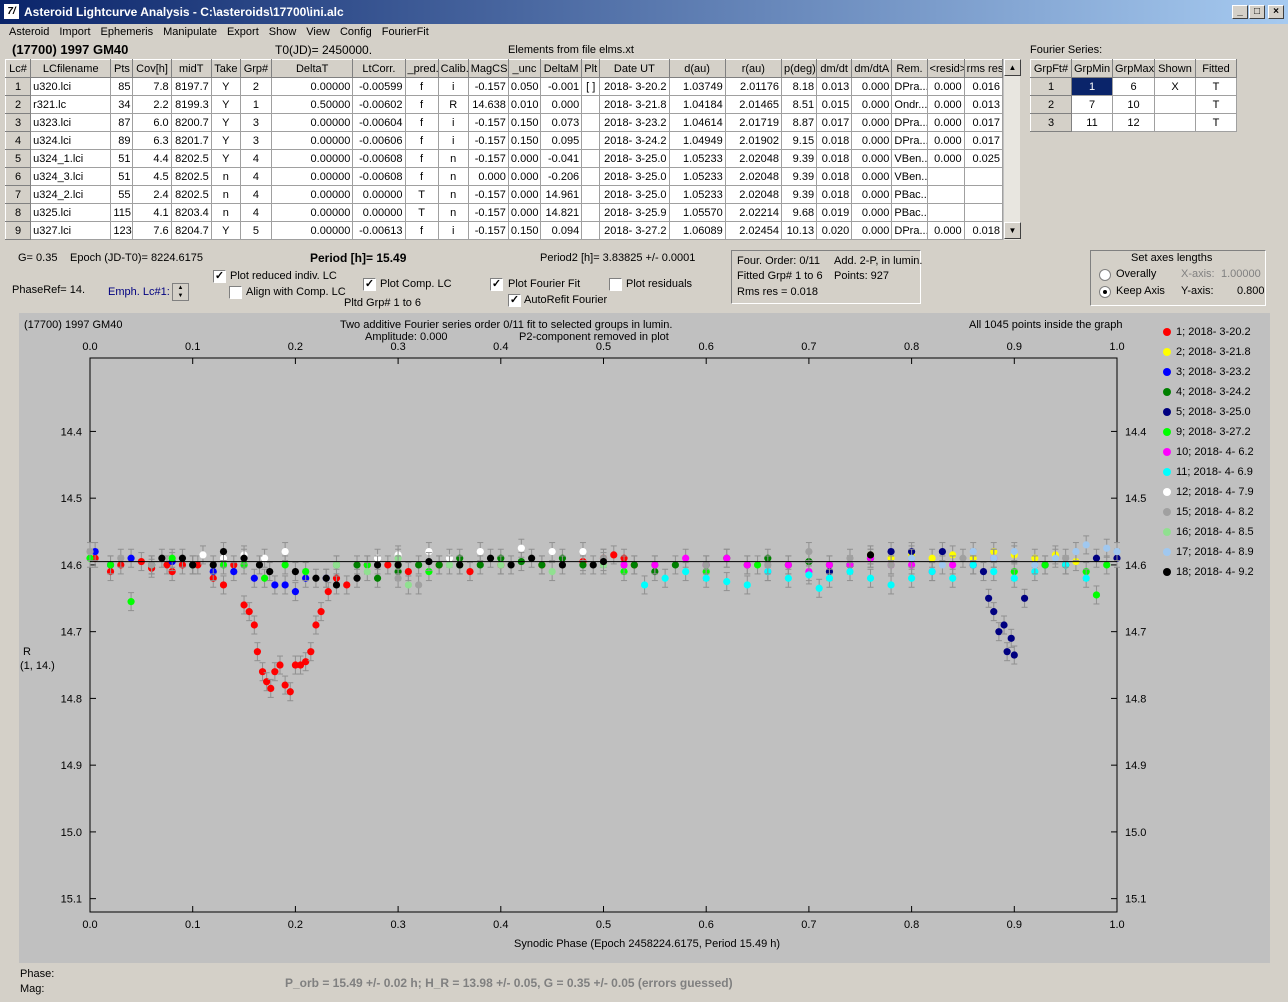 Image resolution: width=1288 pixels, height=1002 pixels. What do you see at coordinates (225, 140) in the screenshot?
I see `table-cell: Y` at bounding box center [225, 140].